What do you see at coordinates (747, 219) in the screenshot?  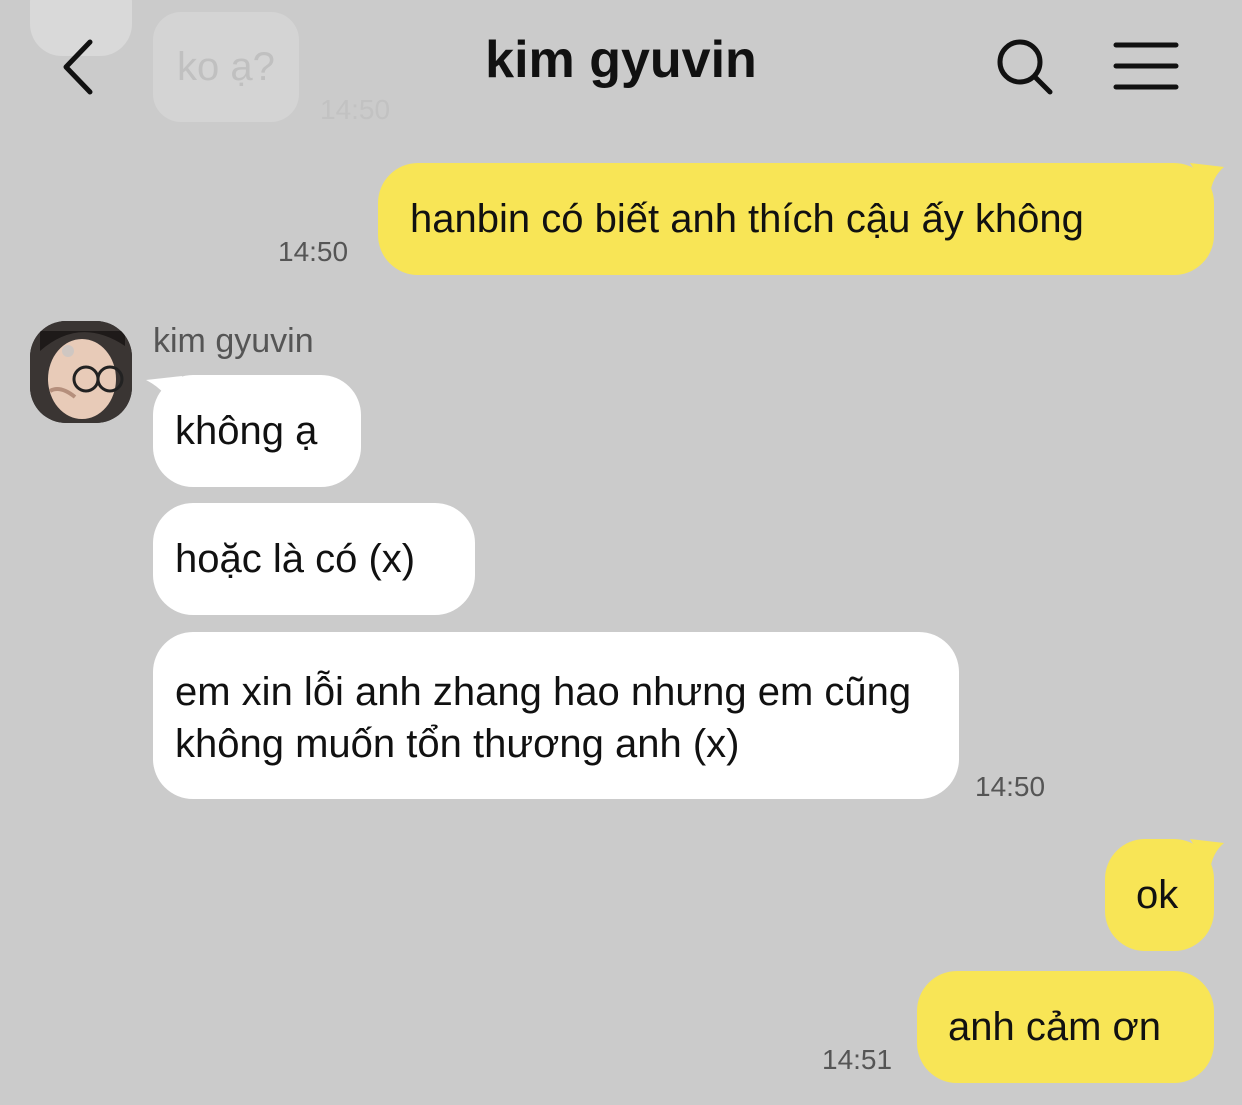 I see `message-text: hanbin có biết anh thích cậu ấy không` at bounding box center [747, 219].